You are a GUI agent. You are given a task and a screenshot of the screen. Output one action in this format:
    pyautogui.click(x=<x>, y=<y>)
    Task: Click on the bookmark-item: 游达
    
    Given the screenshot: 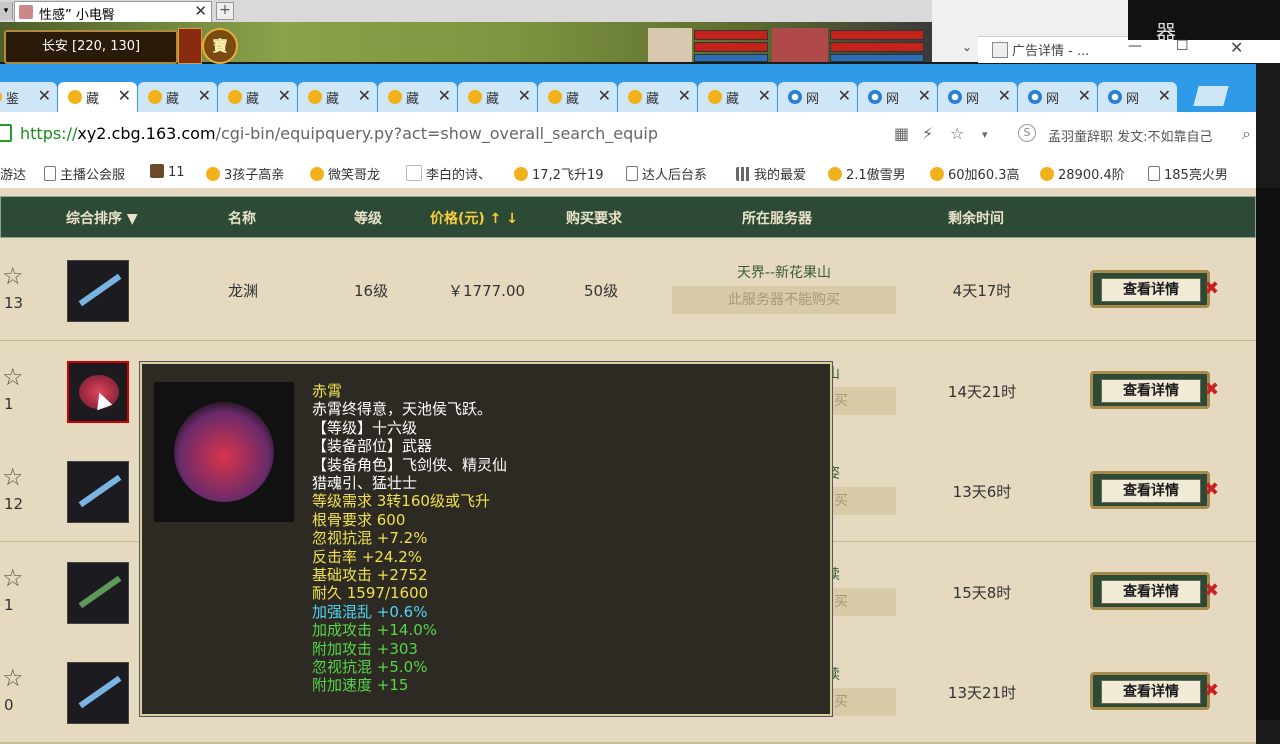 What is the action you would take?
    pyautogui.click(x=13, y=173)
    